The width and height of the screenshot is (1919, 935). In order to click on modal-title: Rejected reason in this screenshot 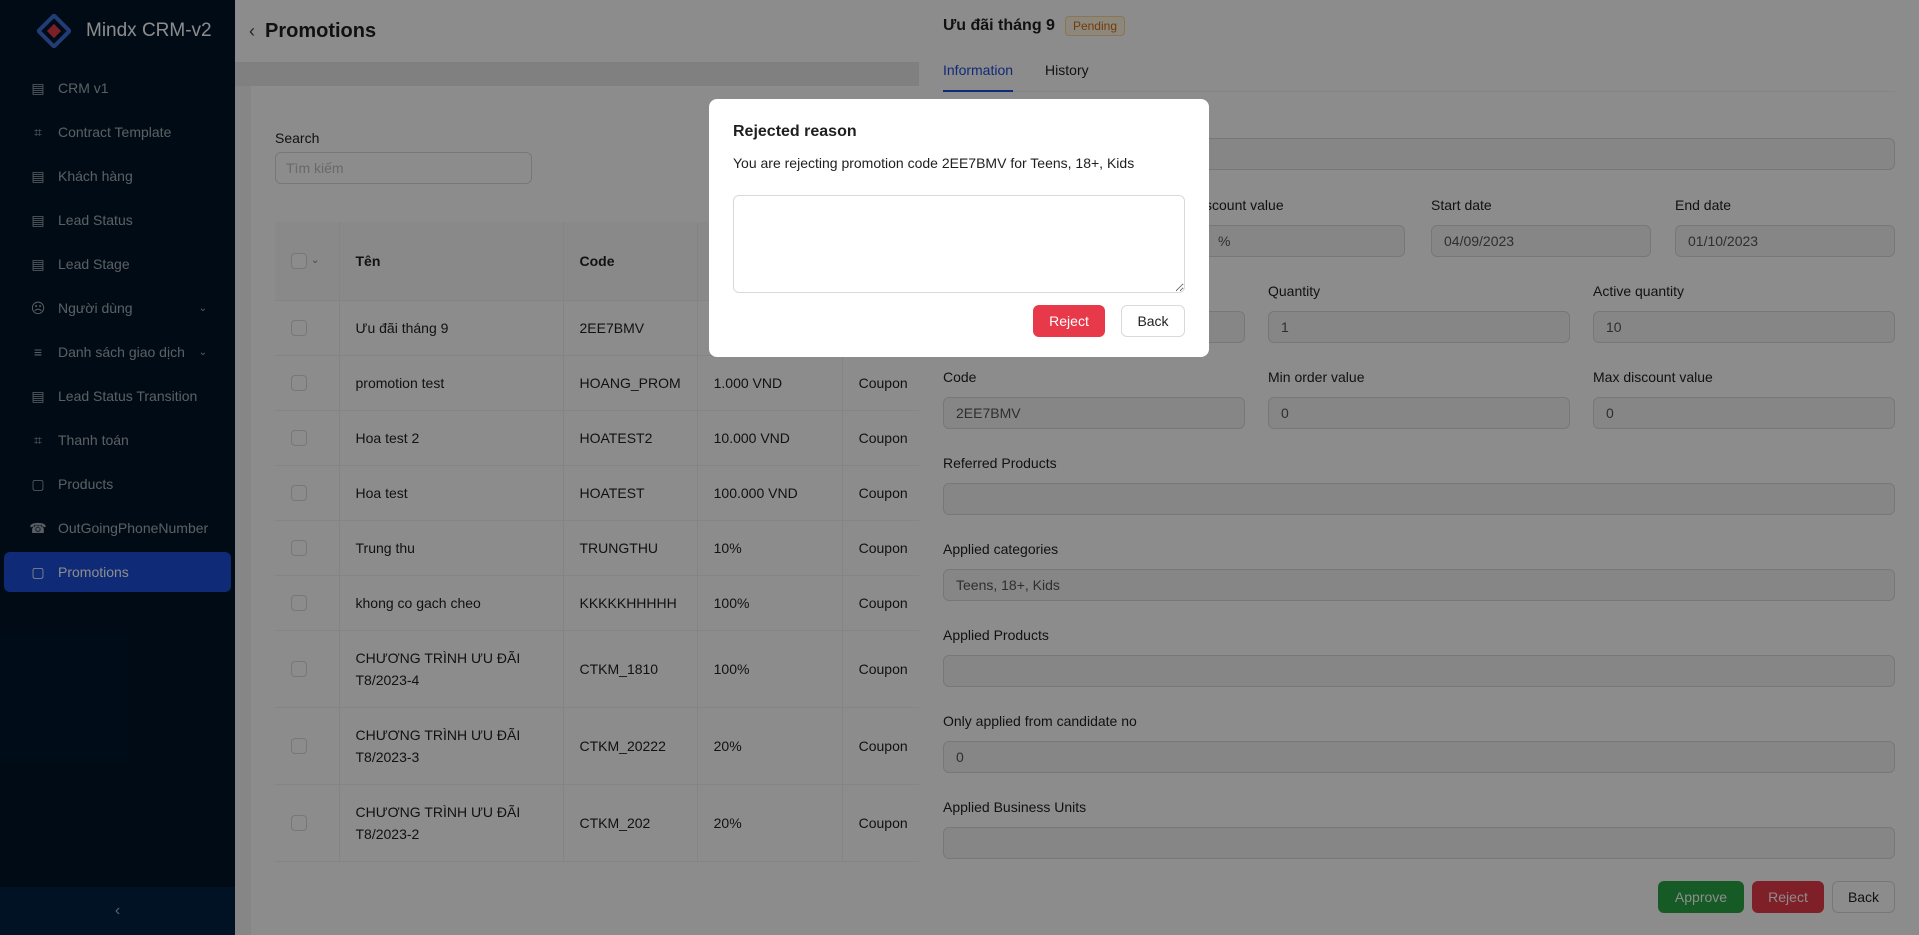, I will do `click(795, 131)`.